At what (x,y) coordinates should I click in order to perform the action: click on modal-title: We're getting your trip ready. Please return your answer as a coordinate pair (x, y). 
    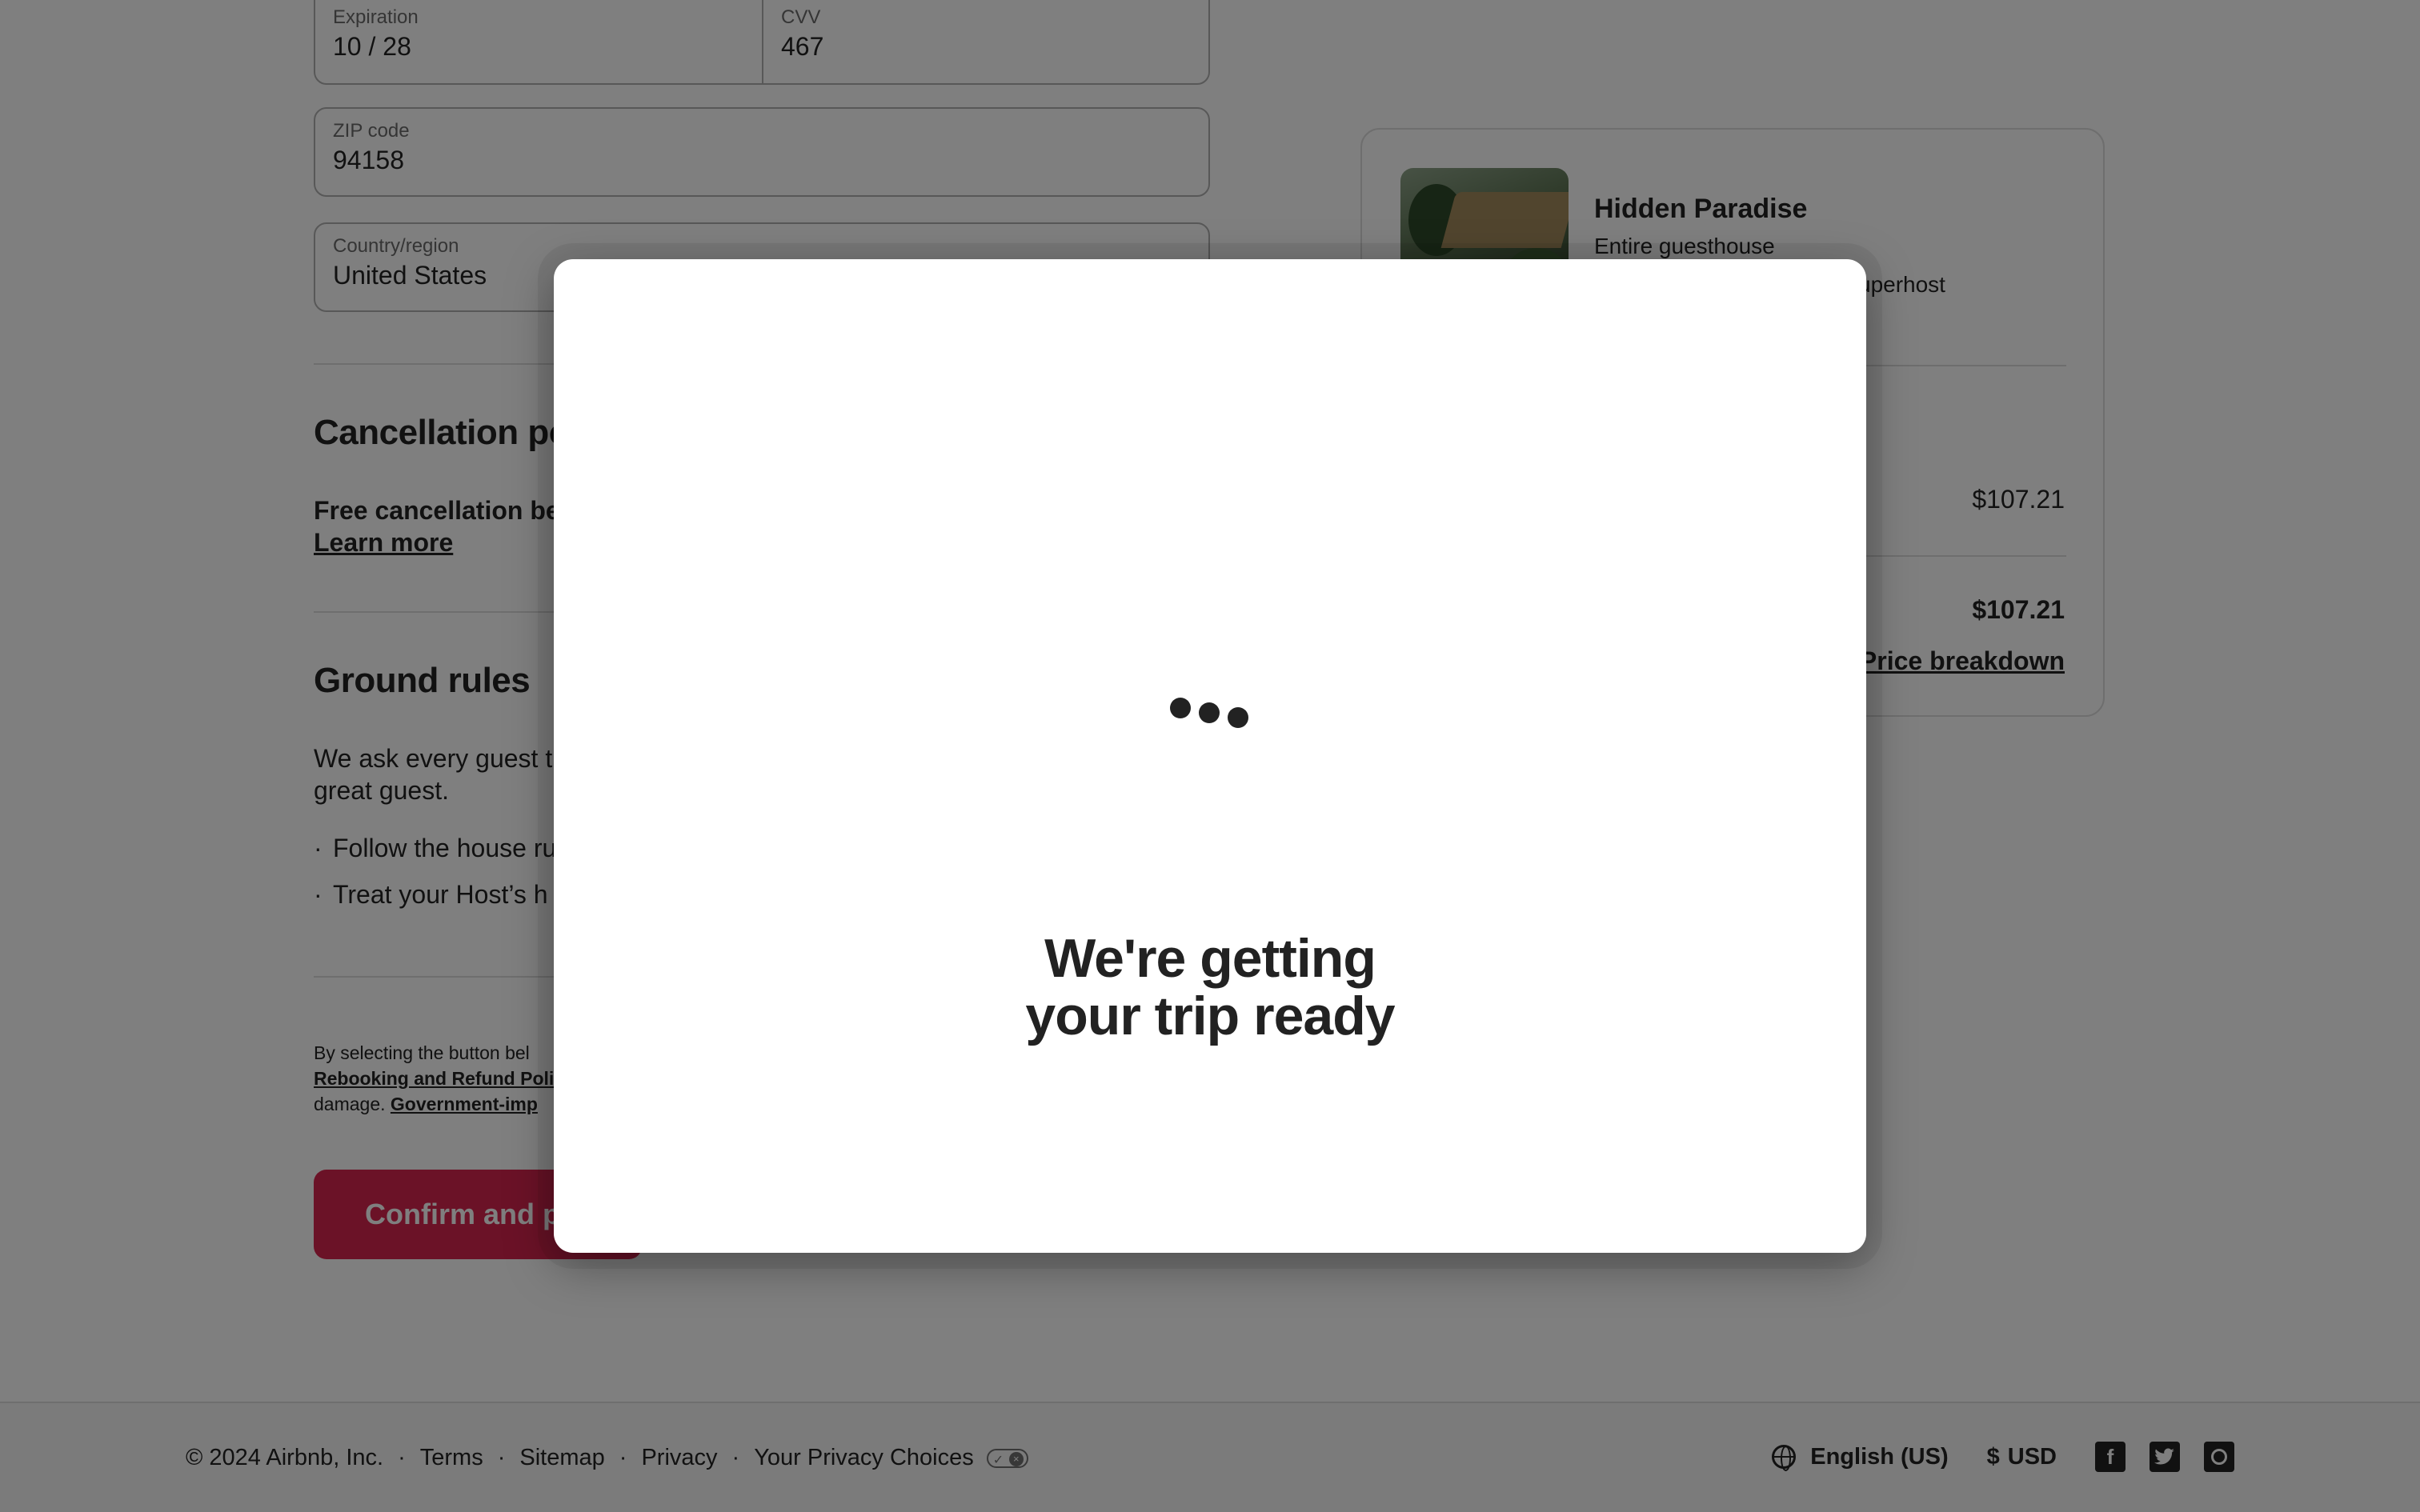
    Looking at the image, I should click on (1210, 987).